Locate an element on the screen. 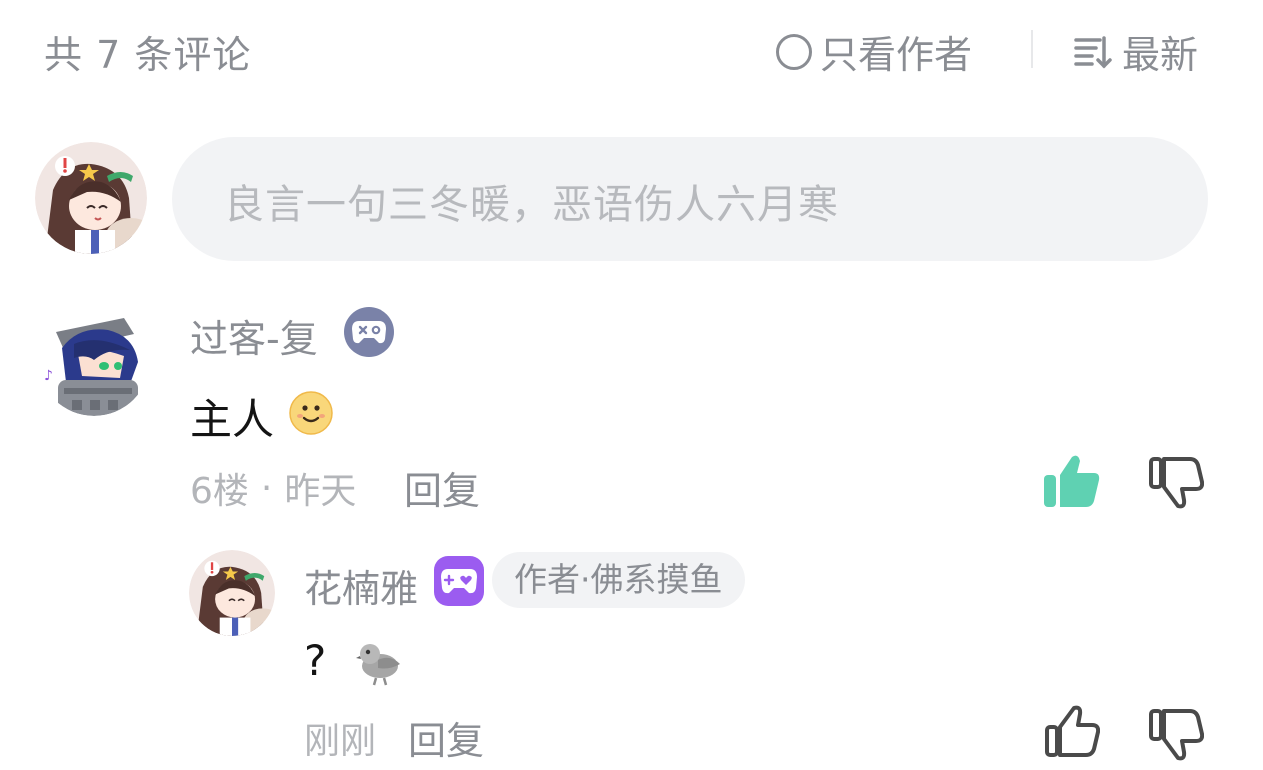 The image size is (1263, 770). pigeon-emoji-icon is located at coordinates (379, 663).